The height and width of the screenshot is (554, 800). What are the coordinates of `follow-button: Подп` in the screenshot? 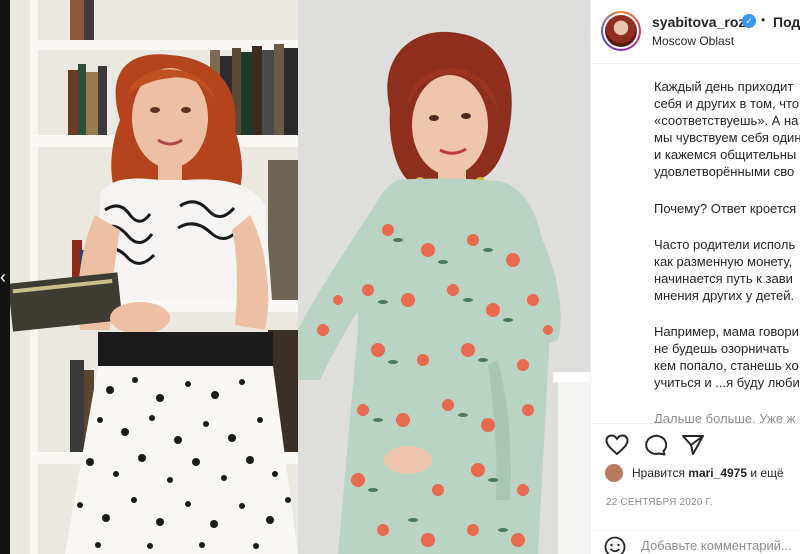 It's located at (786, 22).